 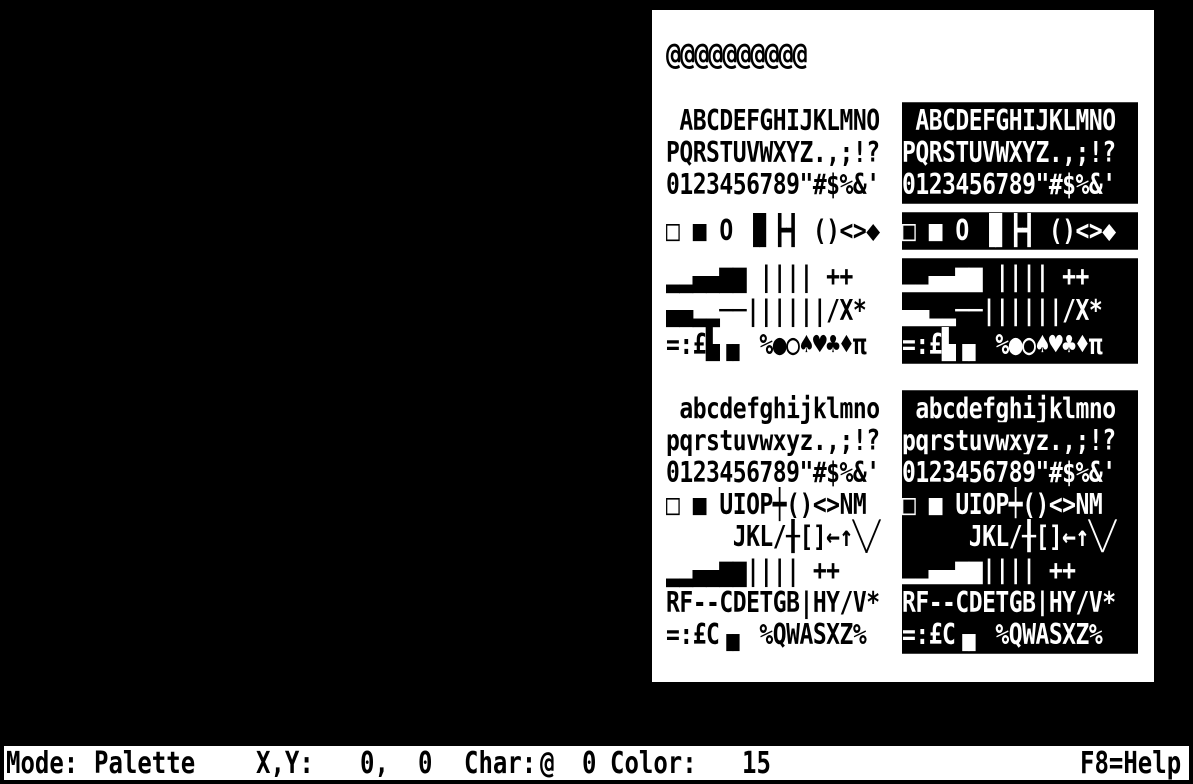 What do you see at coordinates (1020, 277) in the screenshot?
I see `palette-row-inverse: ▂▂▄▄▆▆ |||| ++` at bounding box center [1020, 277].